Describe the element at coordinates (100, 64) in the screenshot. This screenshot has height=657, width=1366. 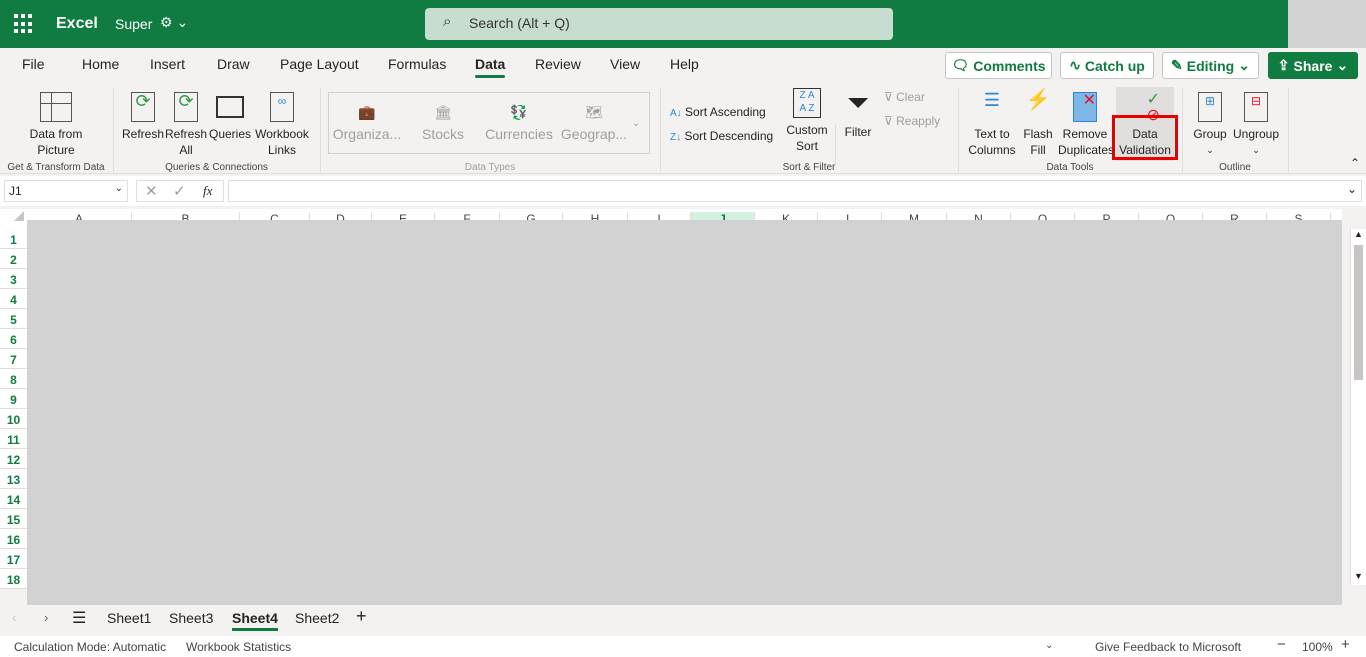
I see `tab-home: Home` at that location.